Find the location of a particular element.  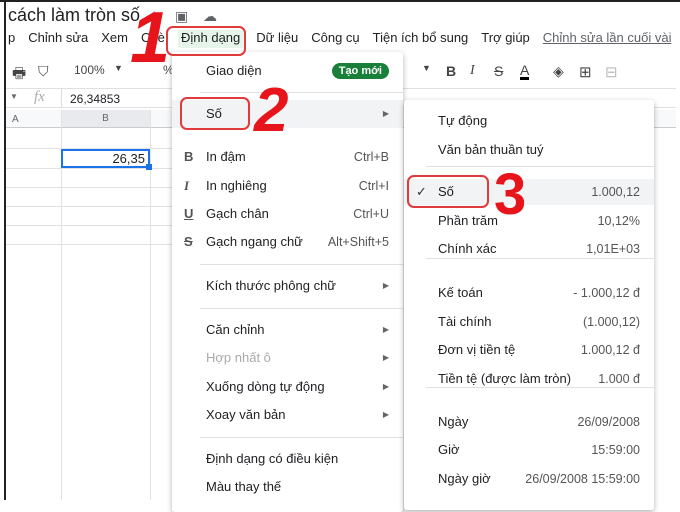

number-format-item: Văn bản thuần tuý is located at coordinates (529, 150).